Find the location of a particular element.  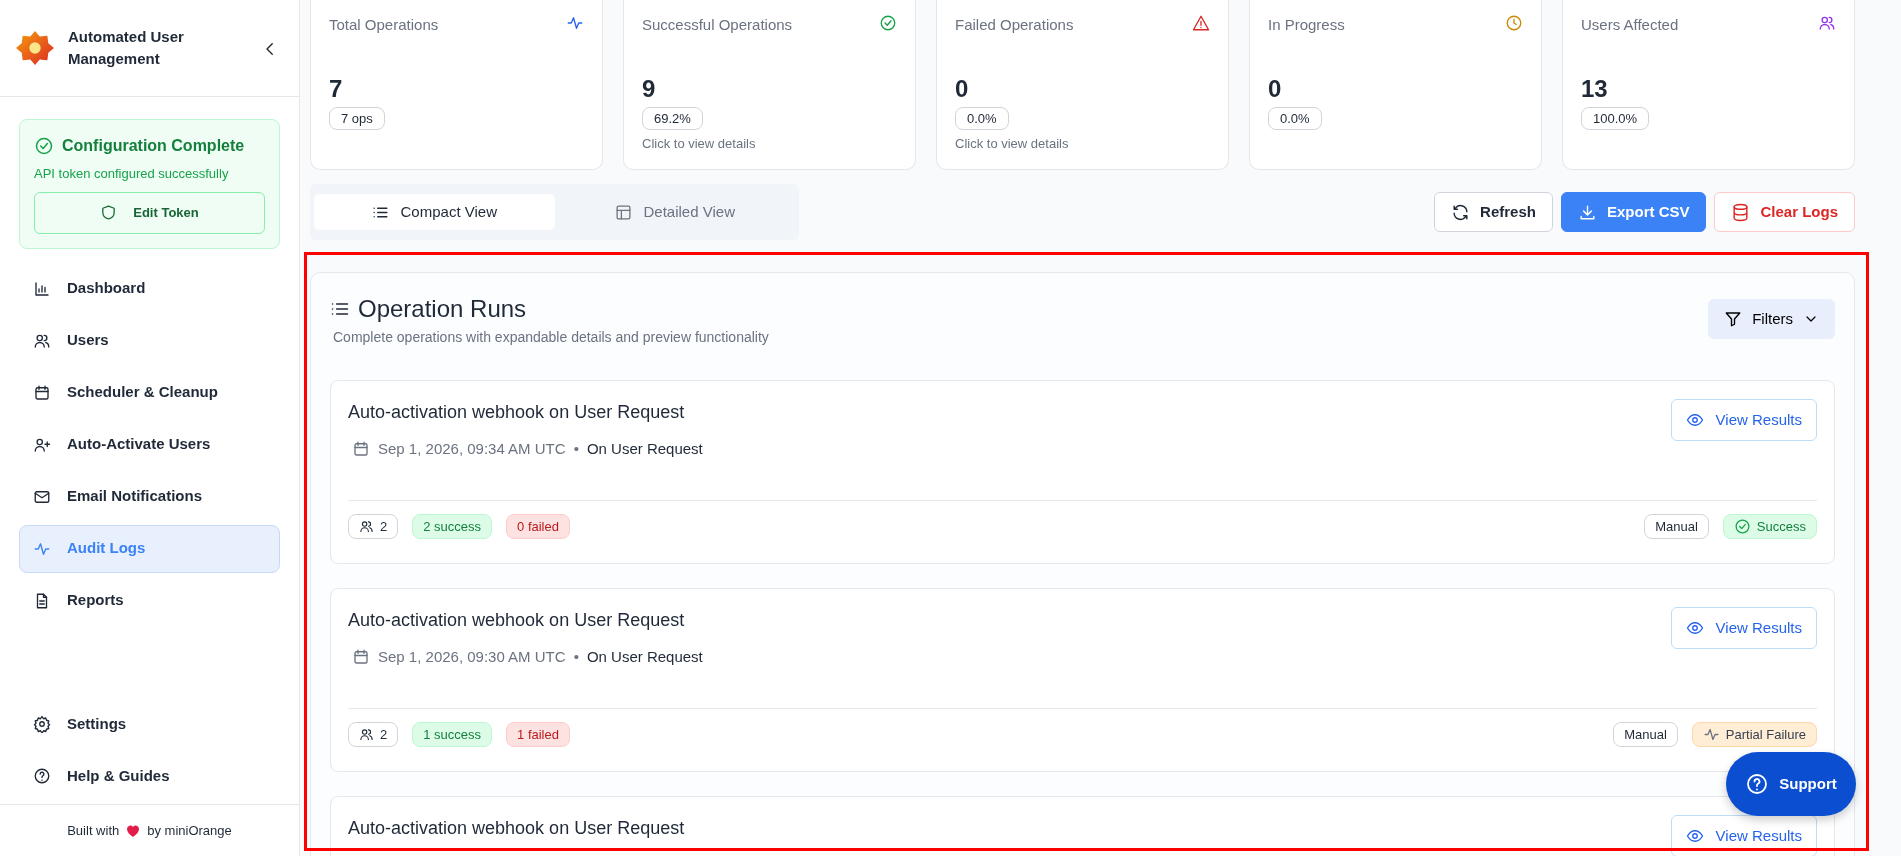

stat-label: Failed Operations is located at coordinates (1014, 25).